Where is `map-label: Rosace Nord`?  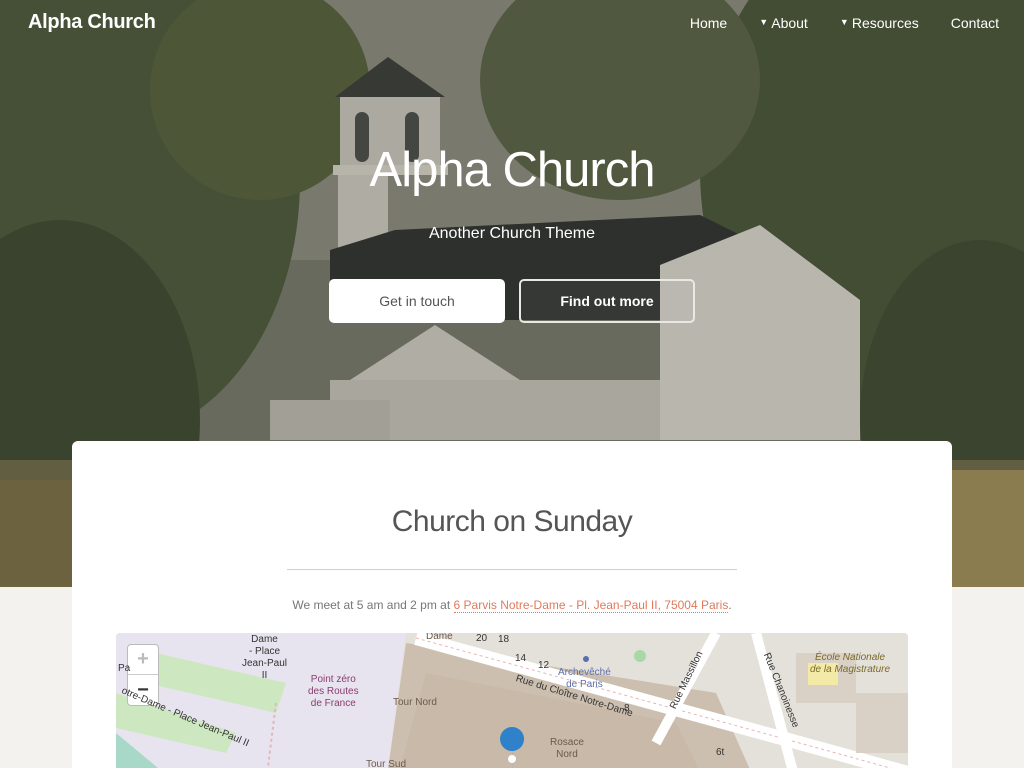
map-label: Rosace Nord is located at coordinates (567, 749).